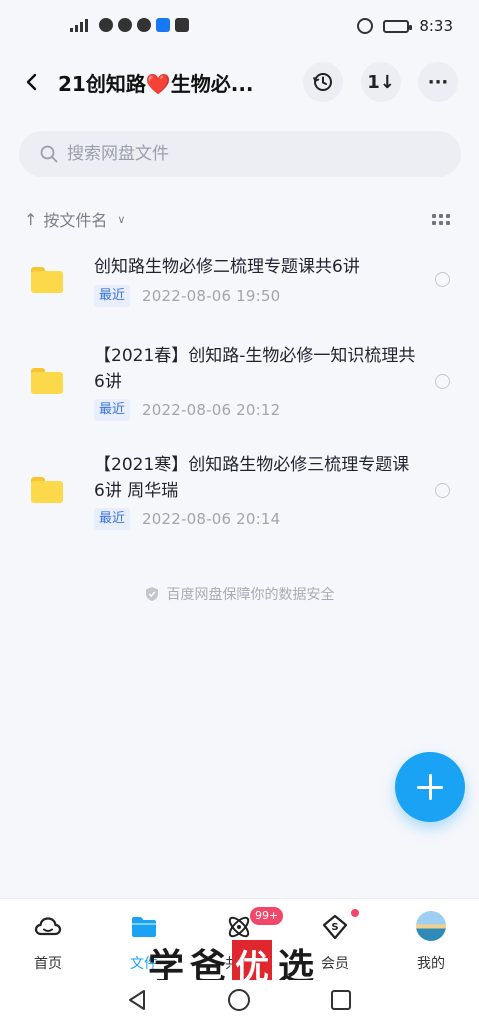 The width and height of the screenshot is (479, 1024). Describe the element at coordinates (48, 942) in the screenshot. I see `nav-home: 首页` at that location.